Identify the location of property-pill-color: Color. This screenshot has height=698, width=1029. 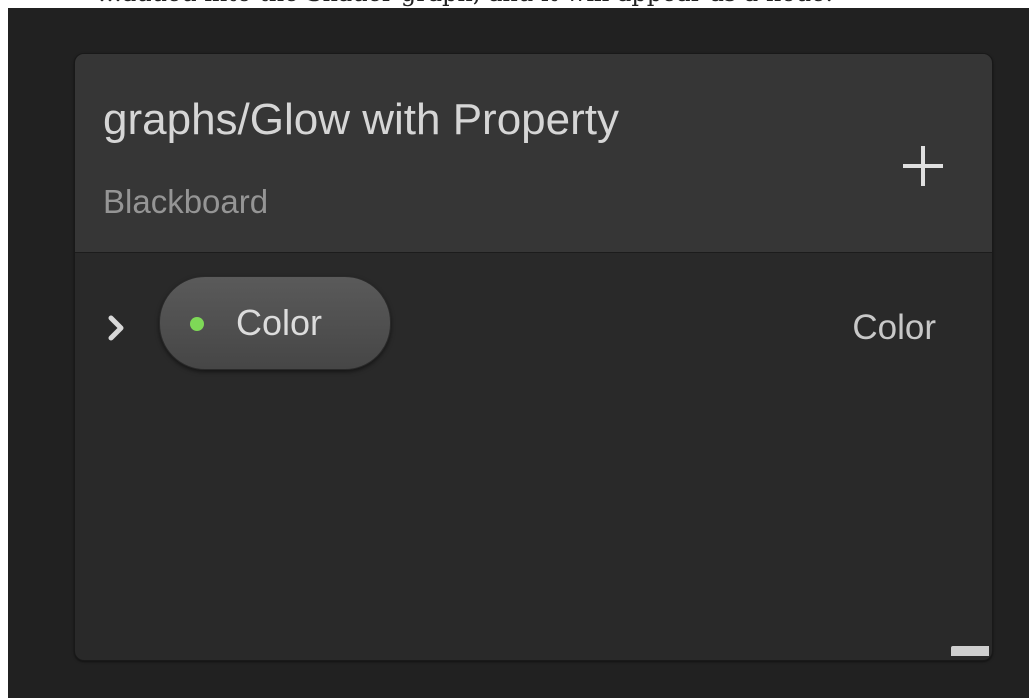
(275, 323).